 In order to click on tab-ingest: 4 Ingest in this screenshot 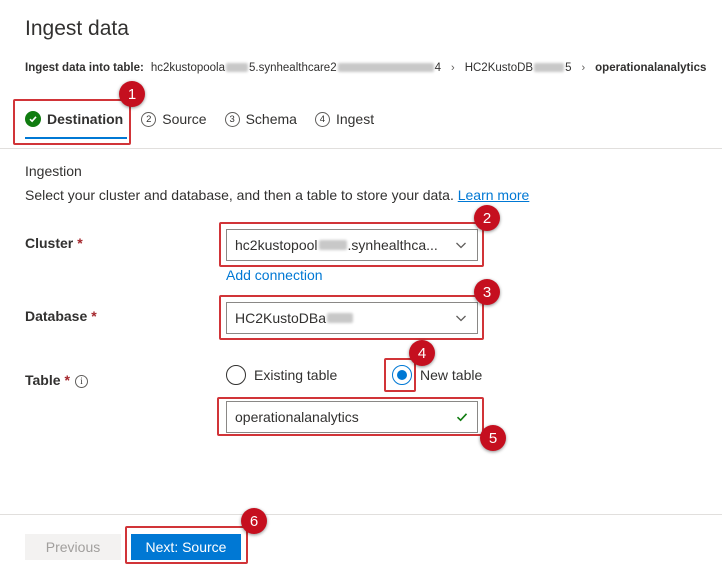, I will do `click(344, 119)`.